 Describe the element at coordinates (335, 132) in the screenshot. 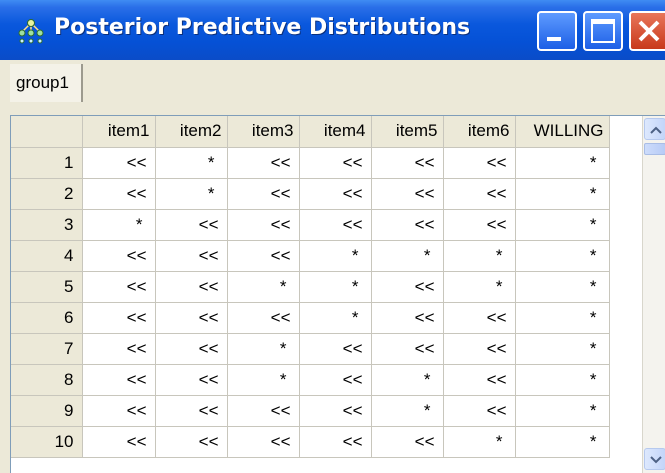

I see `column-header-item4: item4` at that location.